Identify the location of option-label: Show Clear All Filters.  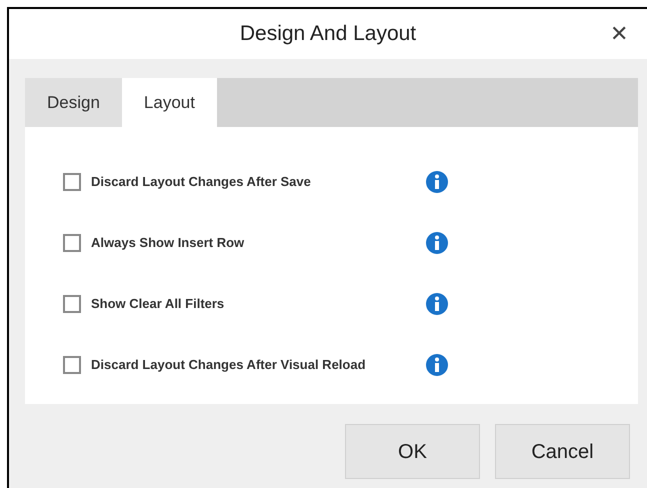
(157, 303).